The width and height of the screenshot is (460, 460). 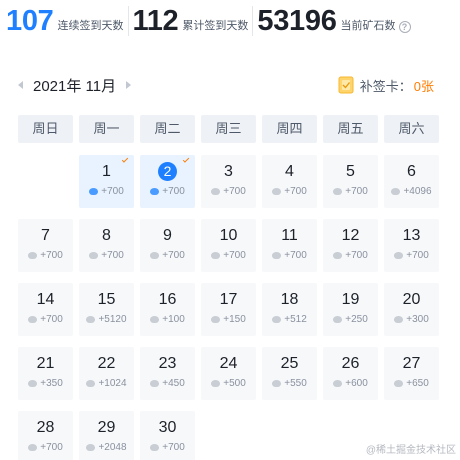 I want to click on day-cell: 15 +5120, so click(x=106, y=309).